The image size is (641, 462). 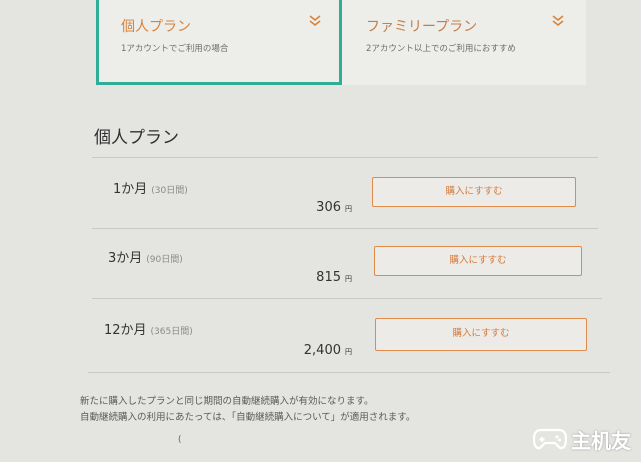 I want to click on notice-line: 自動継続購入の利用にあたっては、「自動継続購入について」が適用されます。, so click(x=248, y=417).